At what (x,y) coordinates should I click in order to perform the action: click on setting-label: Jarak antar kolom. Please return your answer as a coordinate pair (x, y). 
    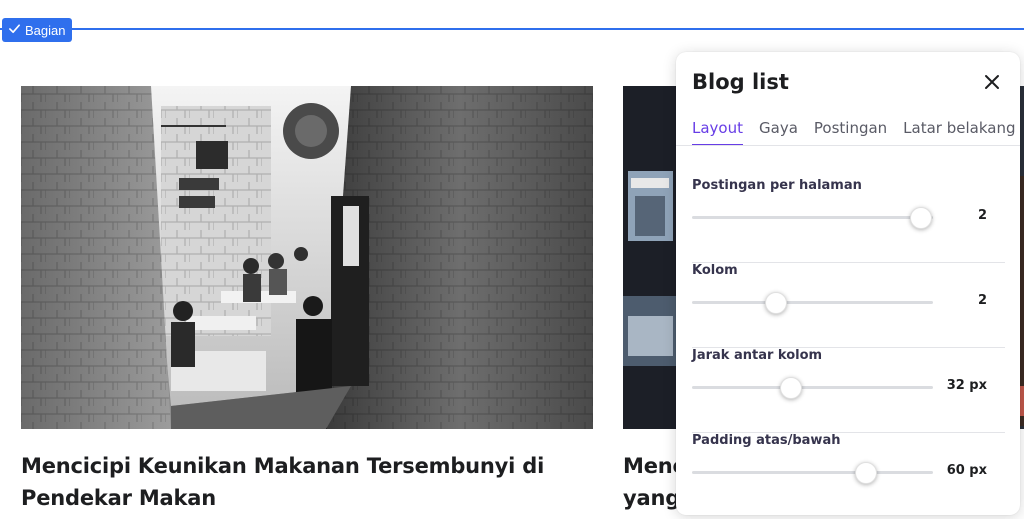
    Looking at the image, I should click on (757, 355).